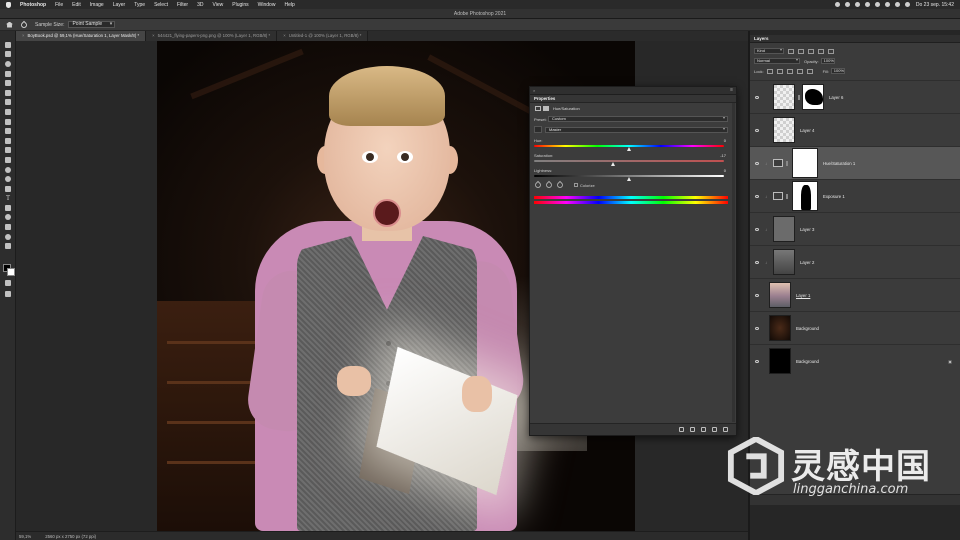 Image resolution: width=960 pixels, height=540 pixels. Describe the element at coordinates (714, 429) in the screenshot. I see `visibility-icon` at that location.